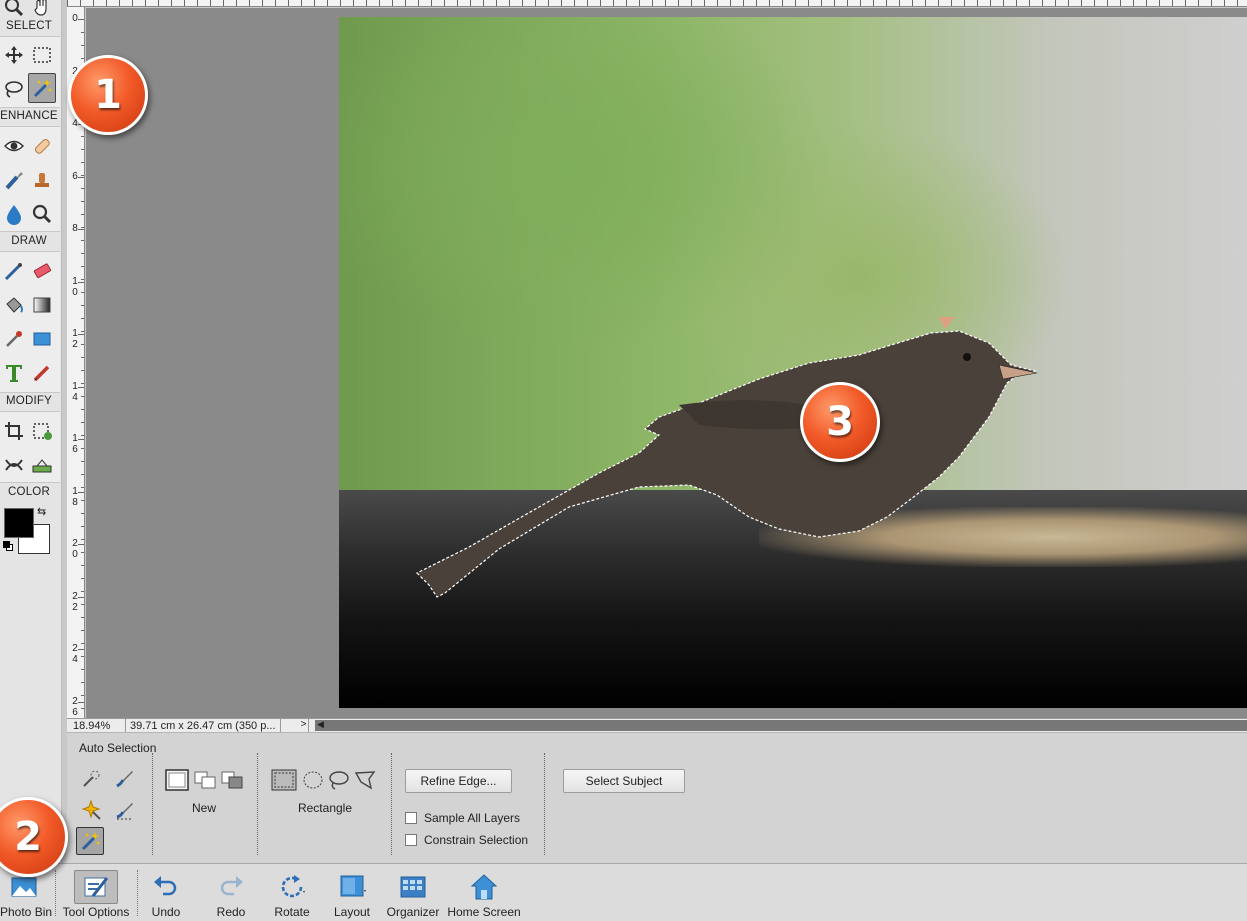 This screenshot has width=1247, height=921. I want to click on sample-all-layers-checkbox: Sample All Layers, so click(462, 818).